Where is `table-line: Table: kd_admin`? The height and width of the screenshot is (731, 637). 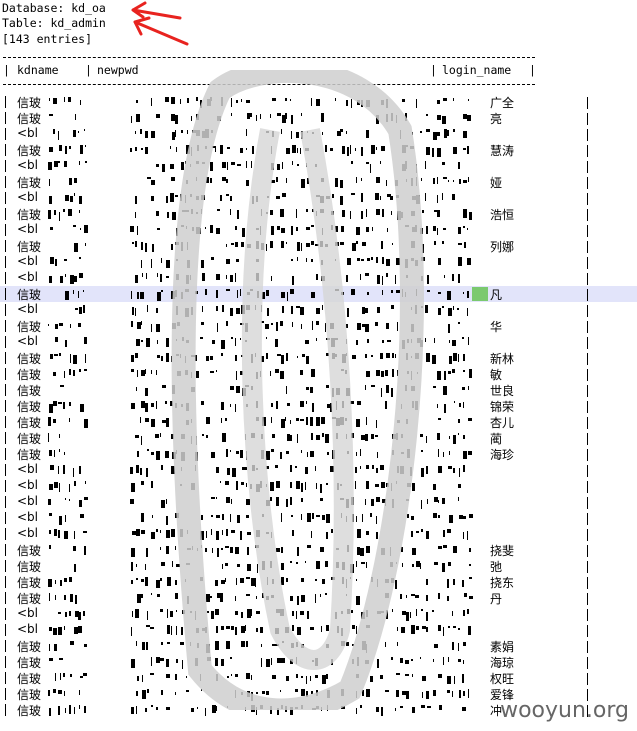 table-line: Table: kd_admin is located at coordinates (54, 23).